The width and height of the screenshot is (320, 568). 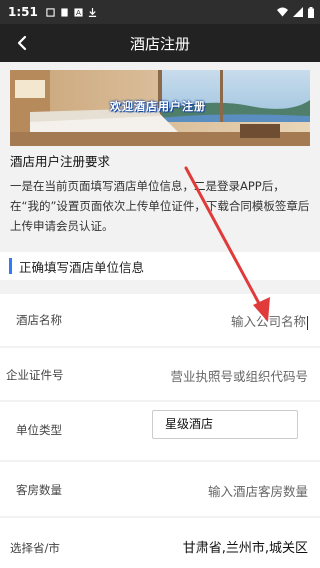 I want to click on banner-text: 欢迎酒店用户注册, so click(x=158, y=106).